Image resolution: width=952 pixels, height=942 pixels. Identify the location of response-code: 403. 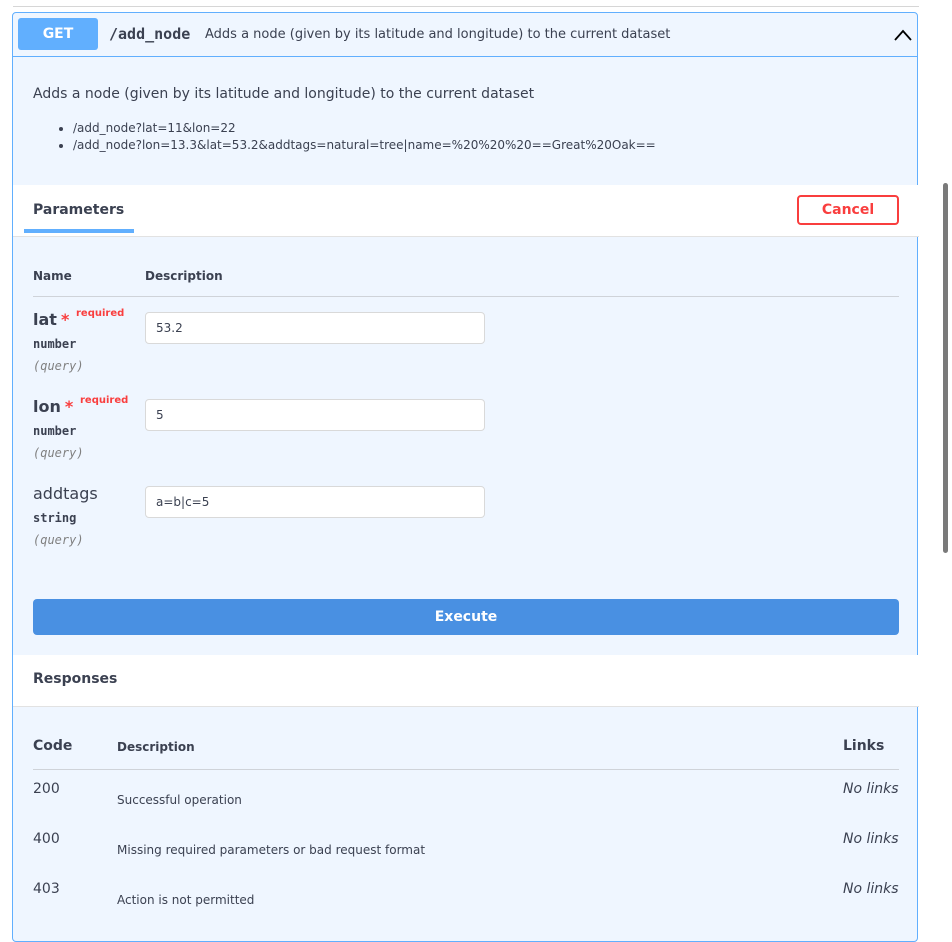
(46, 889).